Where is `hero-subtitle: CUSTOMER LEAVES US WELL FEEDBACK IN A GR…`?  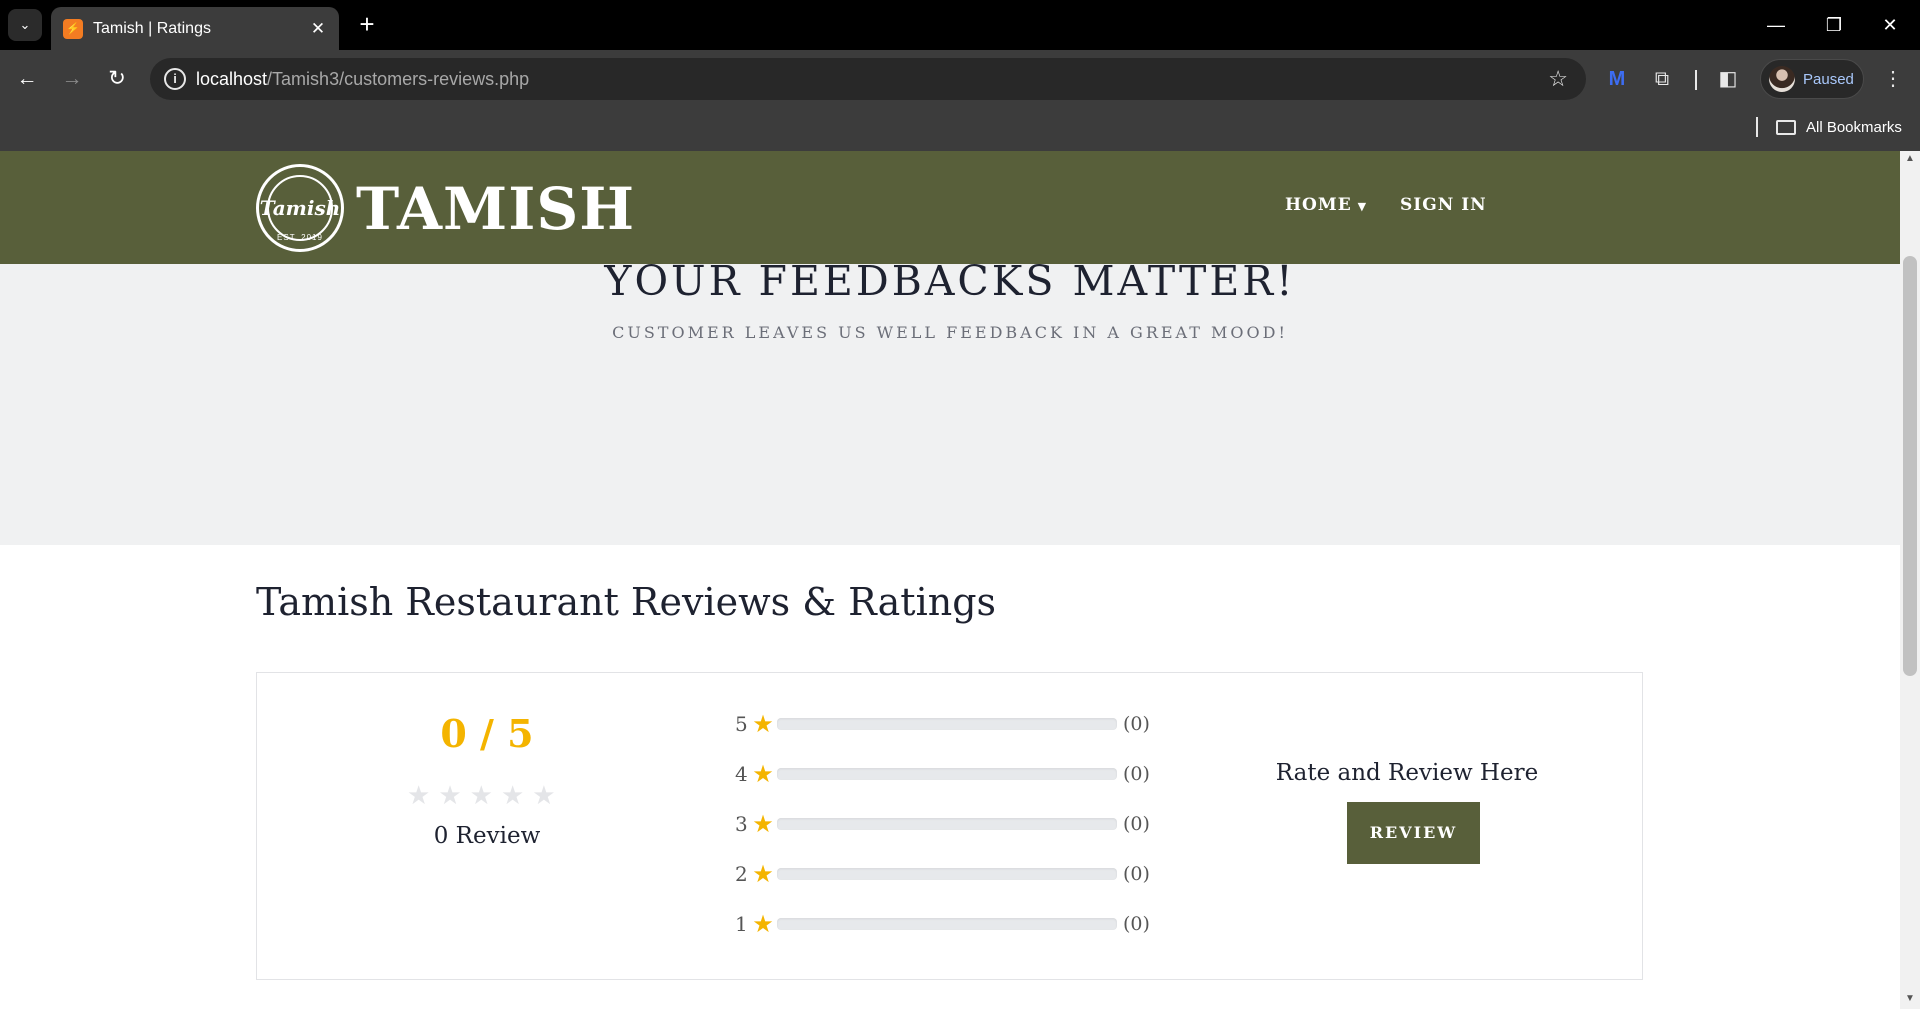
hero-subtitle: CUSTOMER LEAVES US WELL FEEDBACK IN A GR… is located at coordinates (950, 332).